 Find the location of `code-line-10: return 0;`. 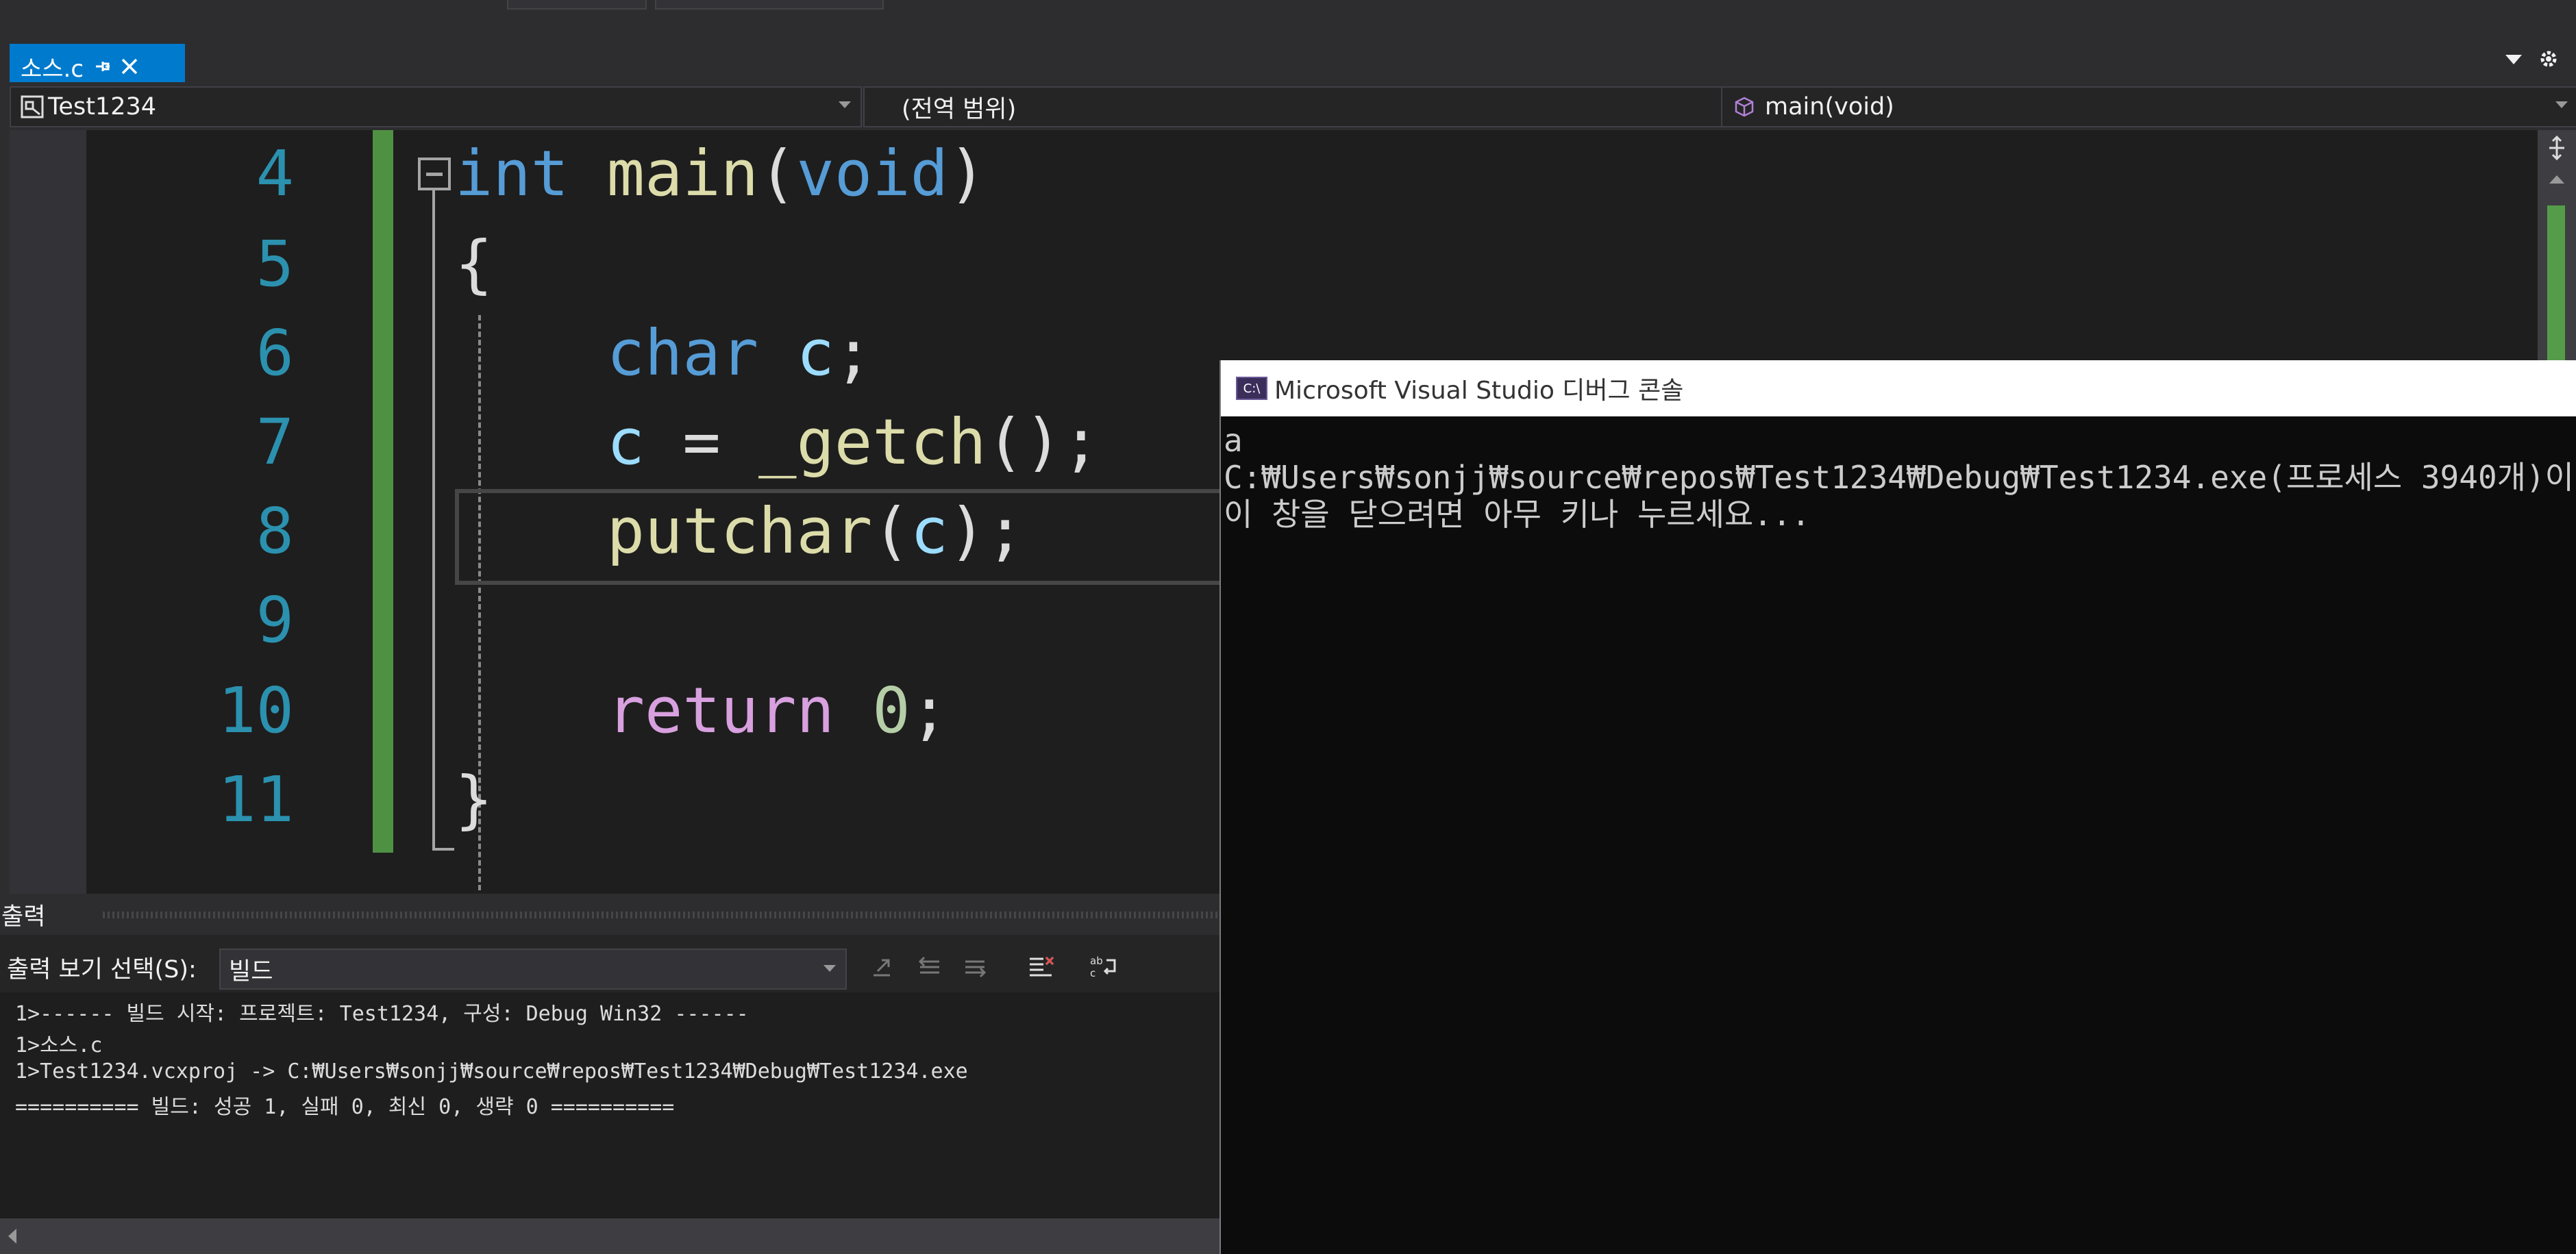

code-line-10: return 0; is located at coordinates (702, 710).